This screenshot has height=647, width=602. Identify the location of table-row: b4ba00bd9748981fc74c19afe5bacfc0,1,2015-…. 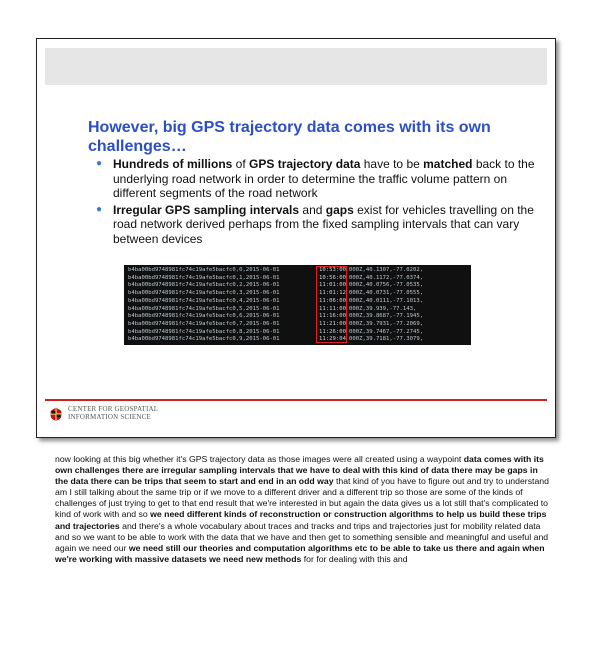
(298, 279).